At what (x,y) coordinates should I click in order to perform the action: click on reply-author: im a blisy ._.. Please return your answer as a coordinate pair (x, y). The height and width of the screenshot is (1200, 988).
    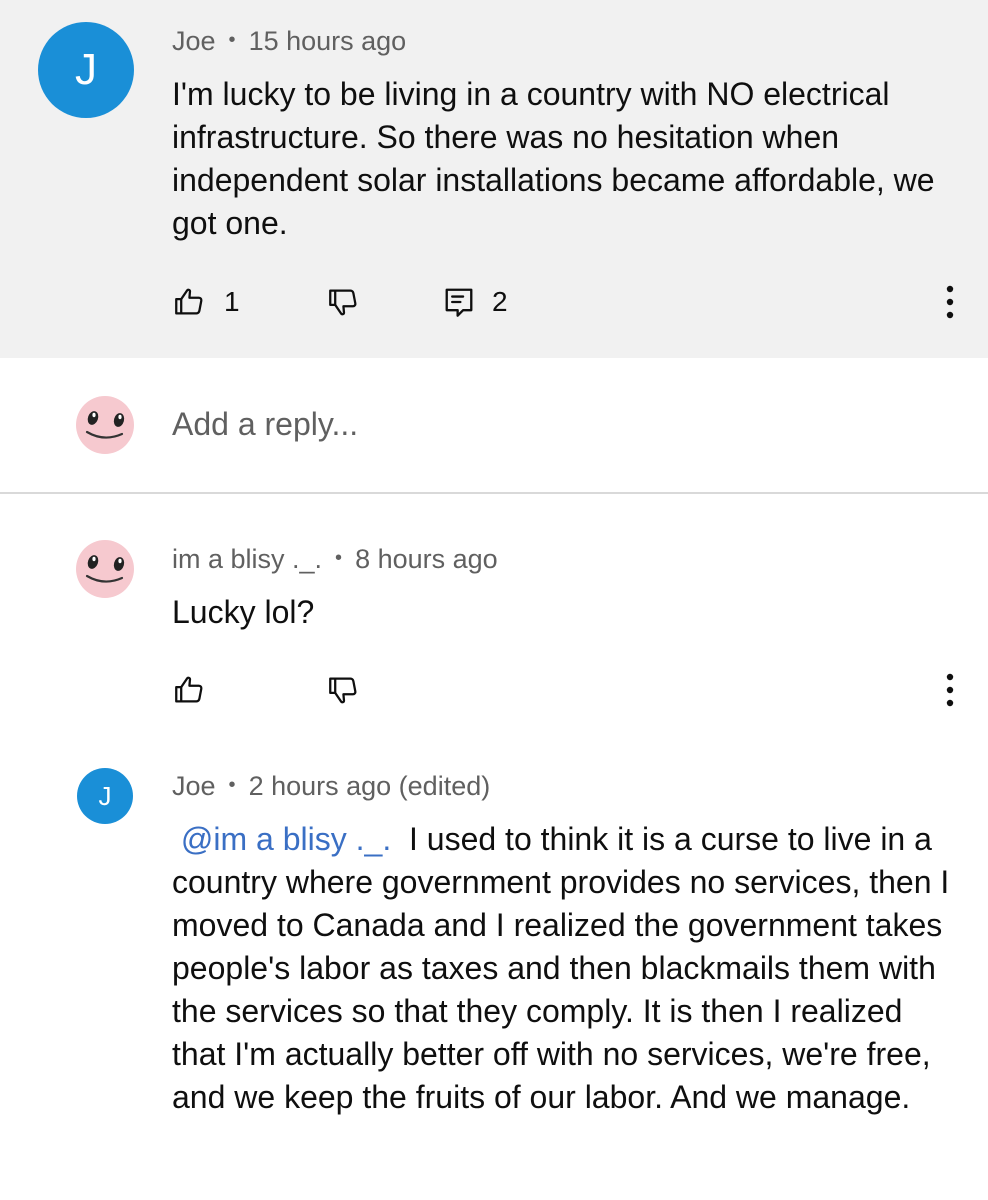
    Looking at the image, I should click on (247, 559).